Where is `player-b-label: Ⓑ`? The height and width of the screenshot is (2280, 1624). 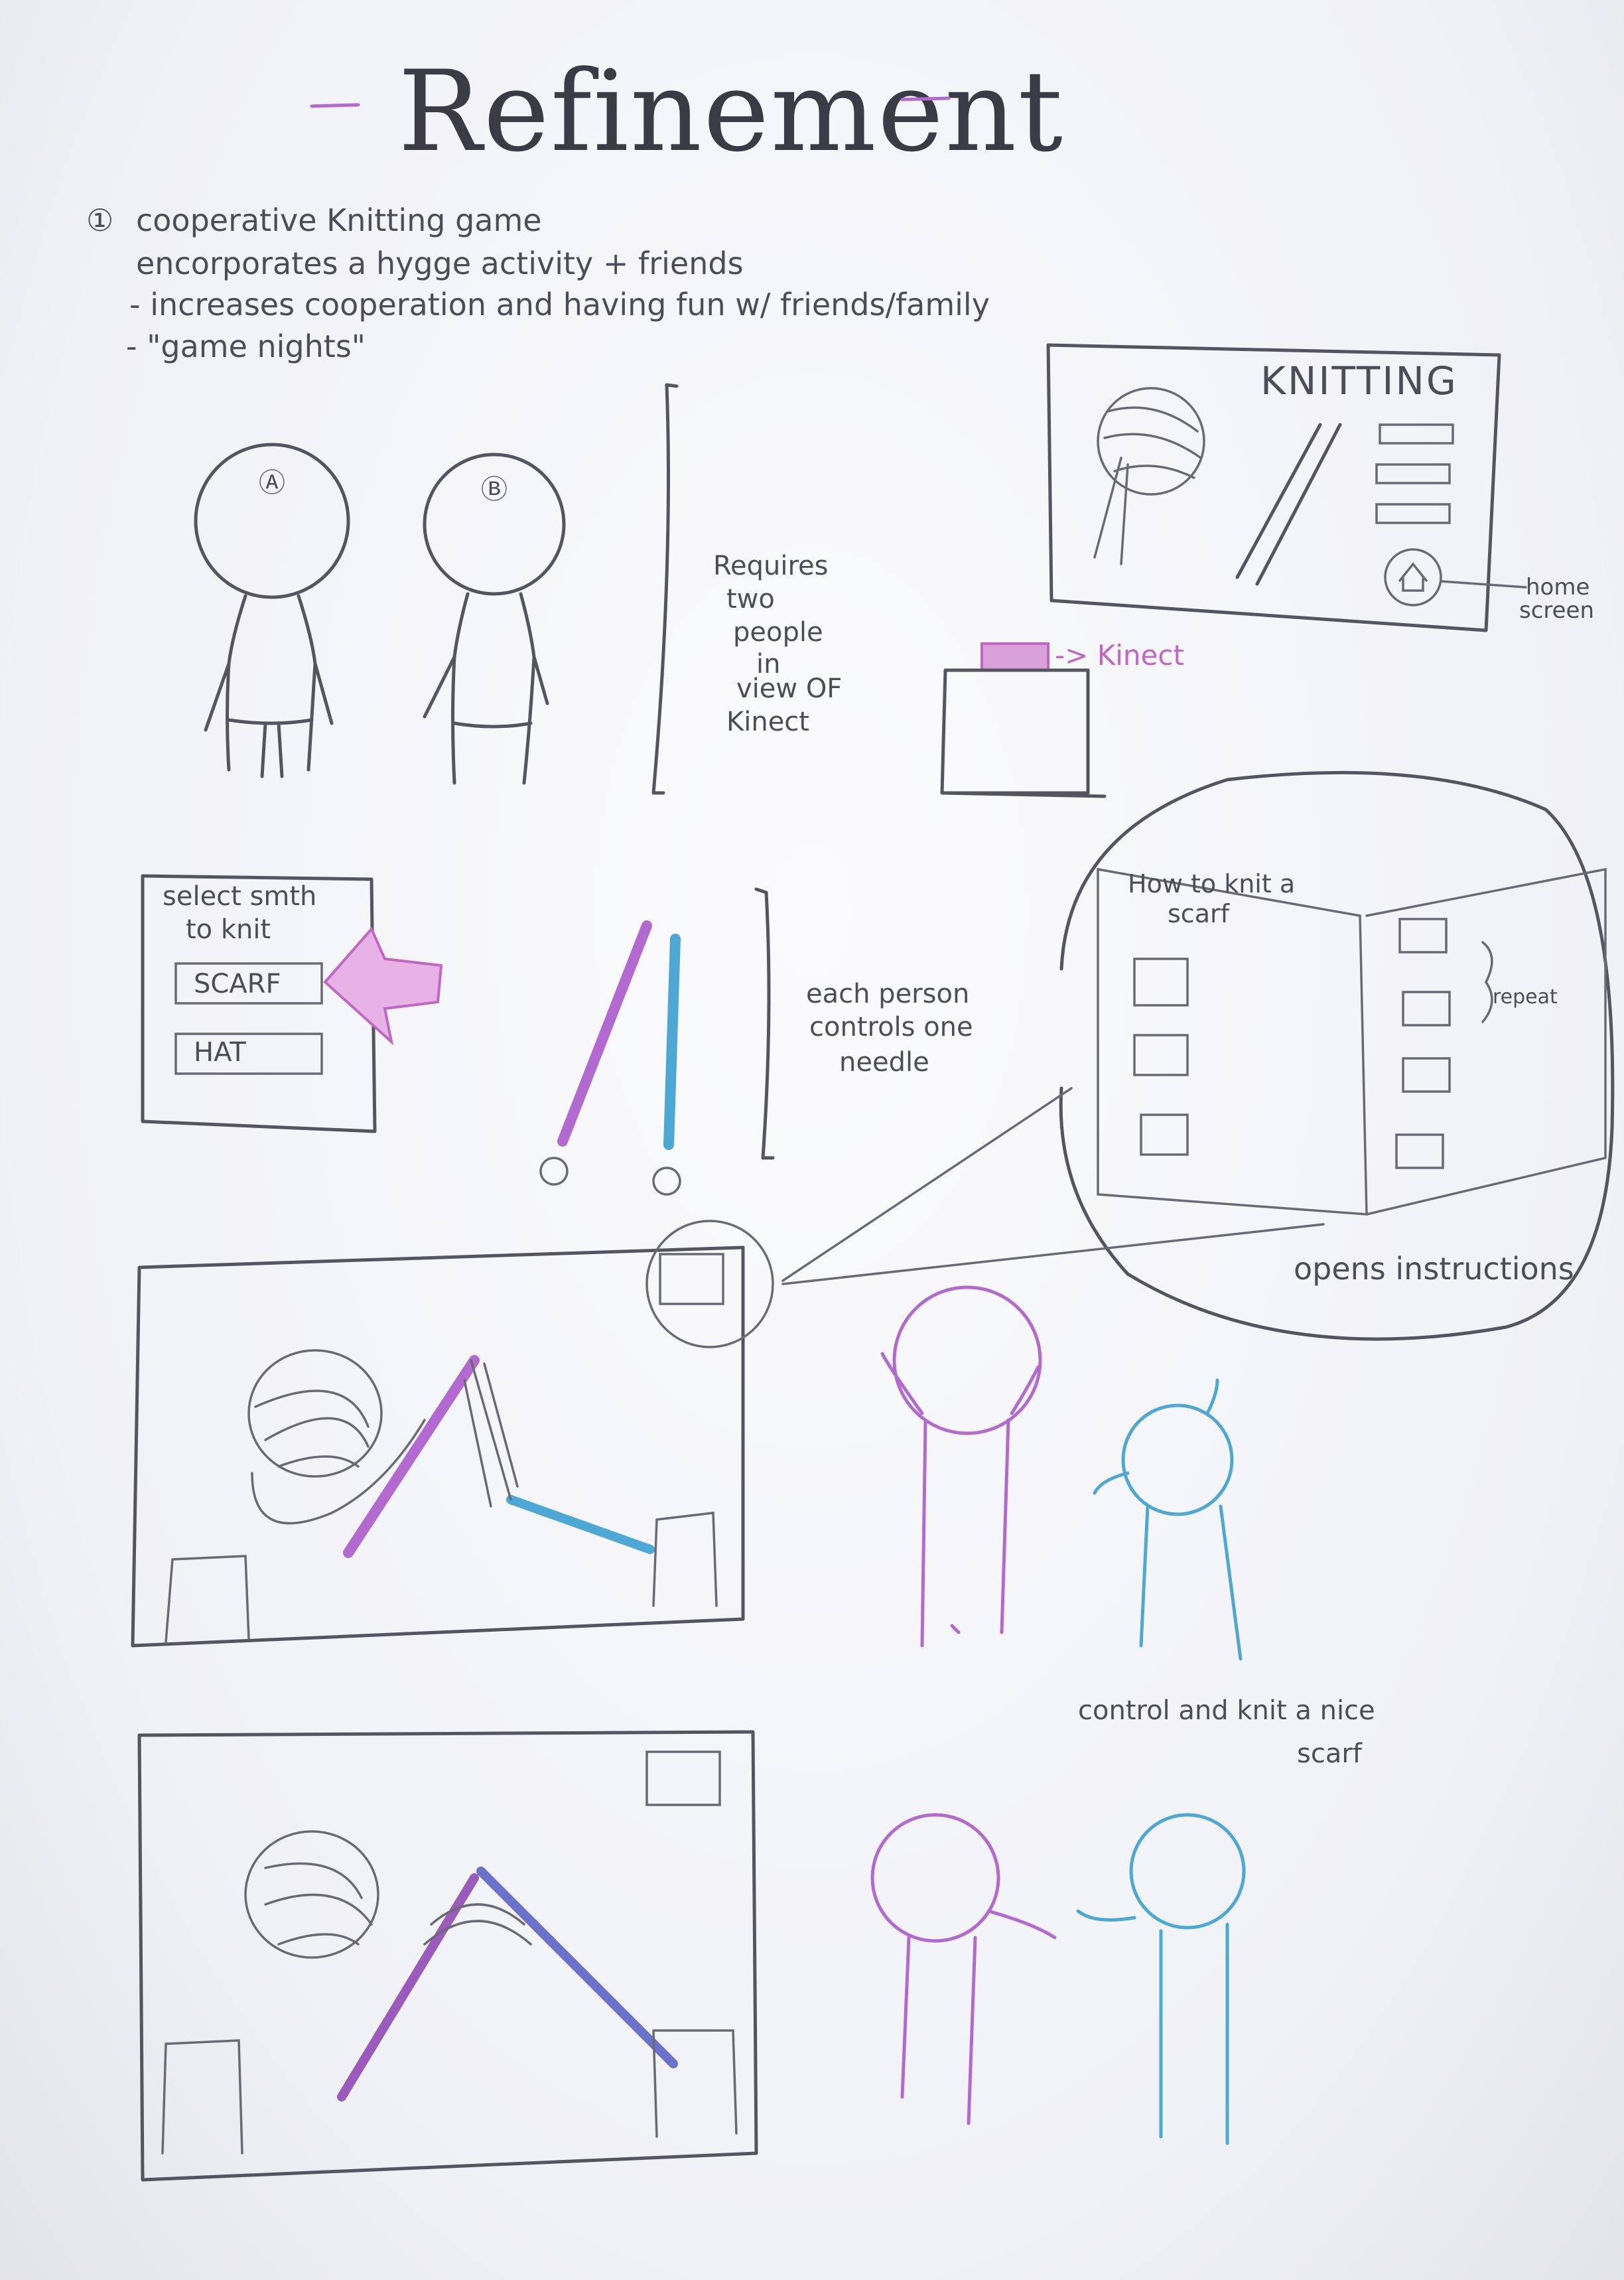 player-b-label: Ⓑ is located at coordinates (494, 489).